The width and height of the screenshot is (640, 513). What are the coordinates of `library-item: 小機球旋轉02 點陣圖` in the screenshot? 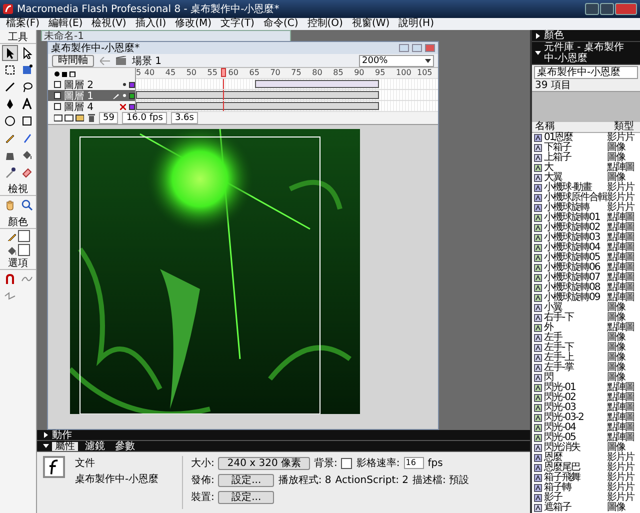 It's located at (586, 228).